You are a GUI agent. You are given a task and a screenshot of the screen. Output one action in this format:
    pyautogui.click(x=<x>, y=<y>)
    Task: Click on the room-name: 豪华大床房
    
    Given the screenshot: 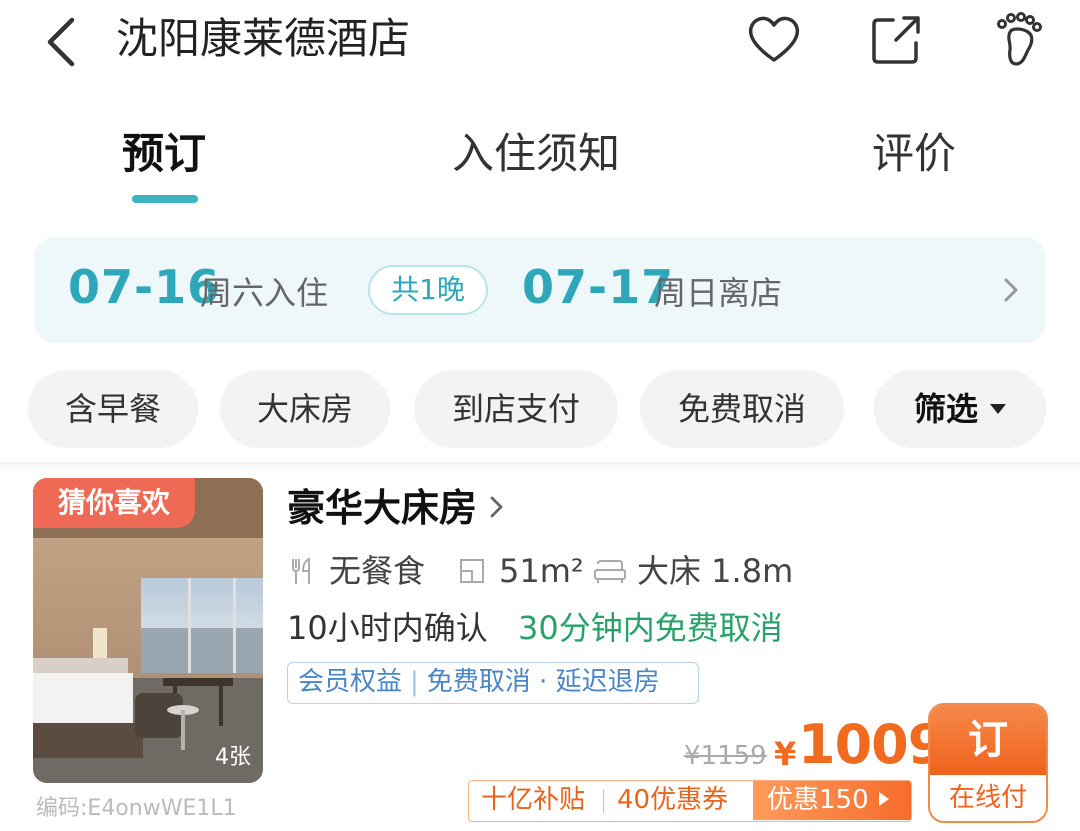 What is the action you would take?
    pyautogui.click(x=382, y=508)
    